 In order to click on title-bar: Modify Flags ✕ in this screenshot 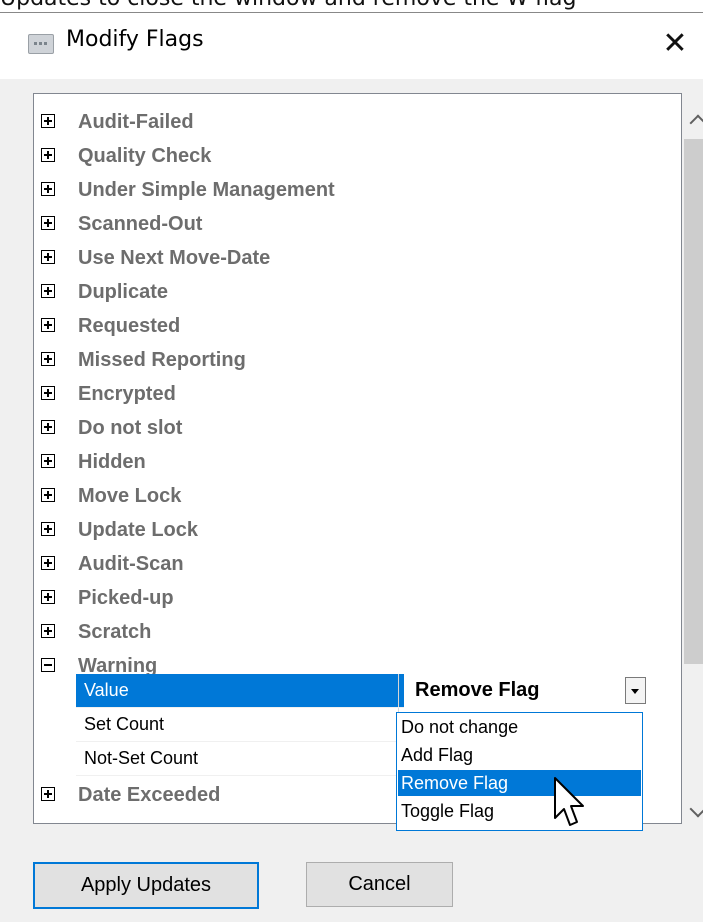, I will do `click(351, 46)`.